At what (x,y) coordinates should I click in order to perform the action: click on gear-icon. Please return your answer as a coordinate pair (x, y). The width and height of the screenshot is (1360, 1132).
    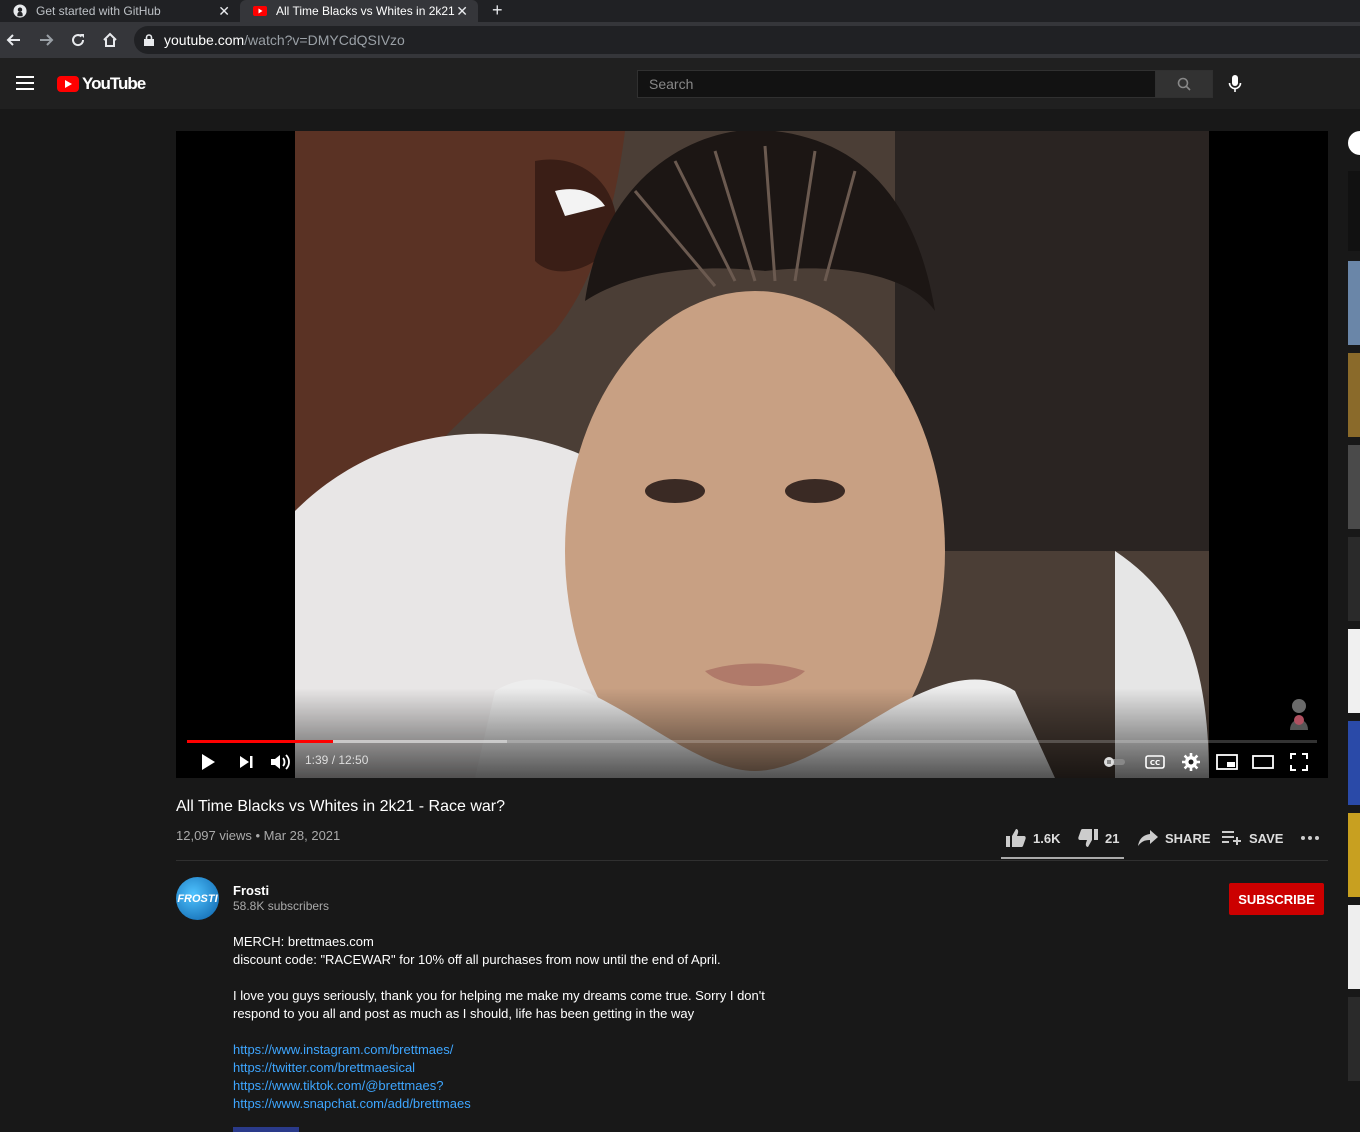
    Looking at the image, I should click on (1191, 762).